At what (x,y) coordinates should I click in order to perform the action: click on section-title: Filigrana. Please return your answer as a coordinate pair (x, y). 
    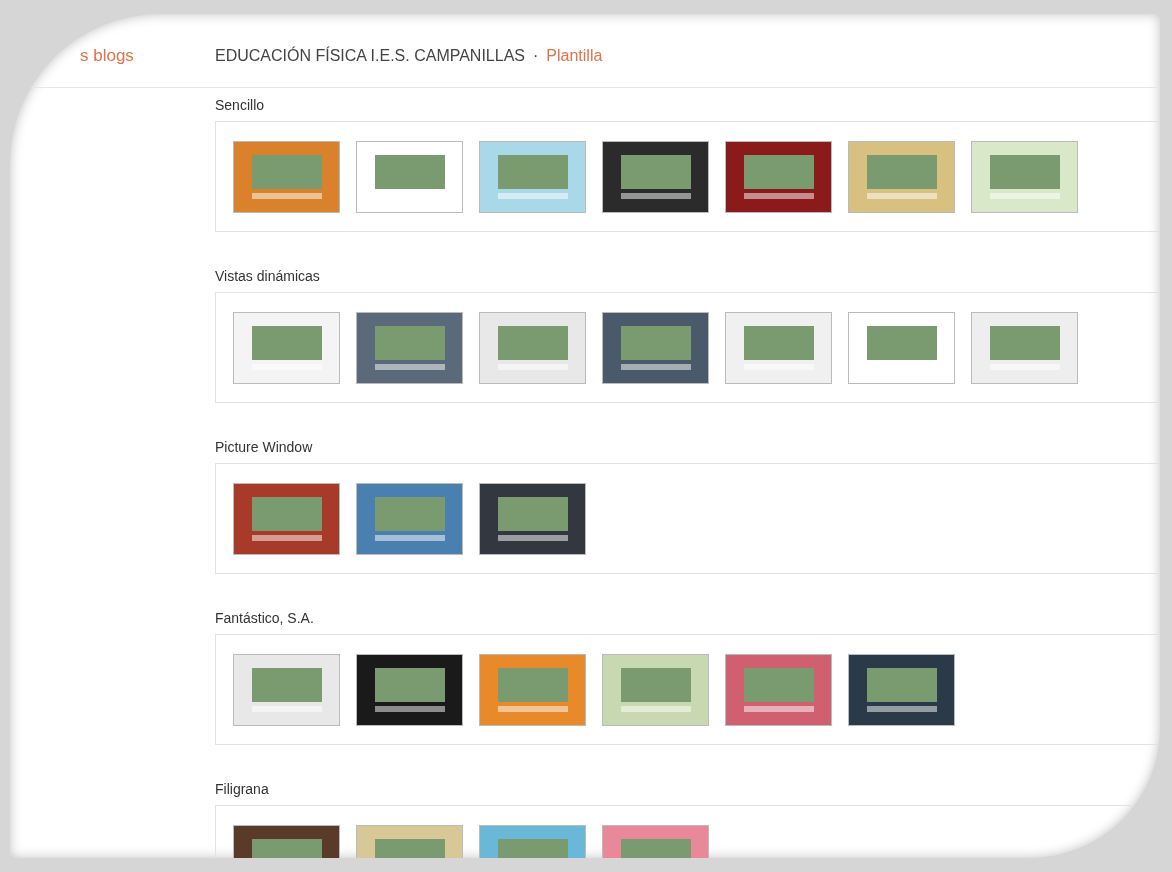
    Looking at the image, I should click on (242, 789).